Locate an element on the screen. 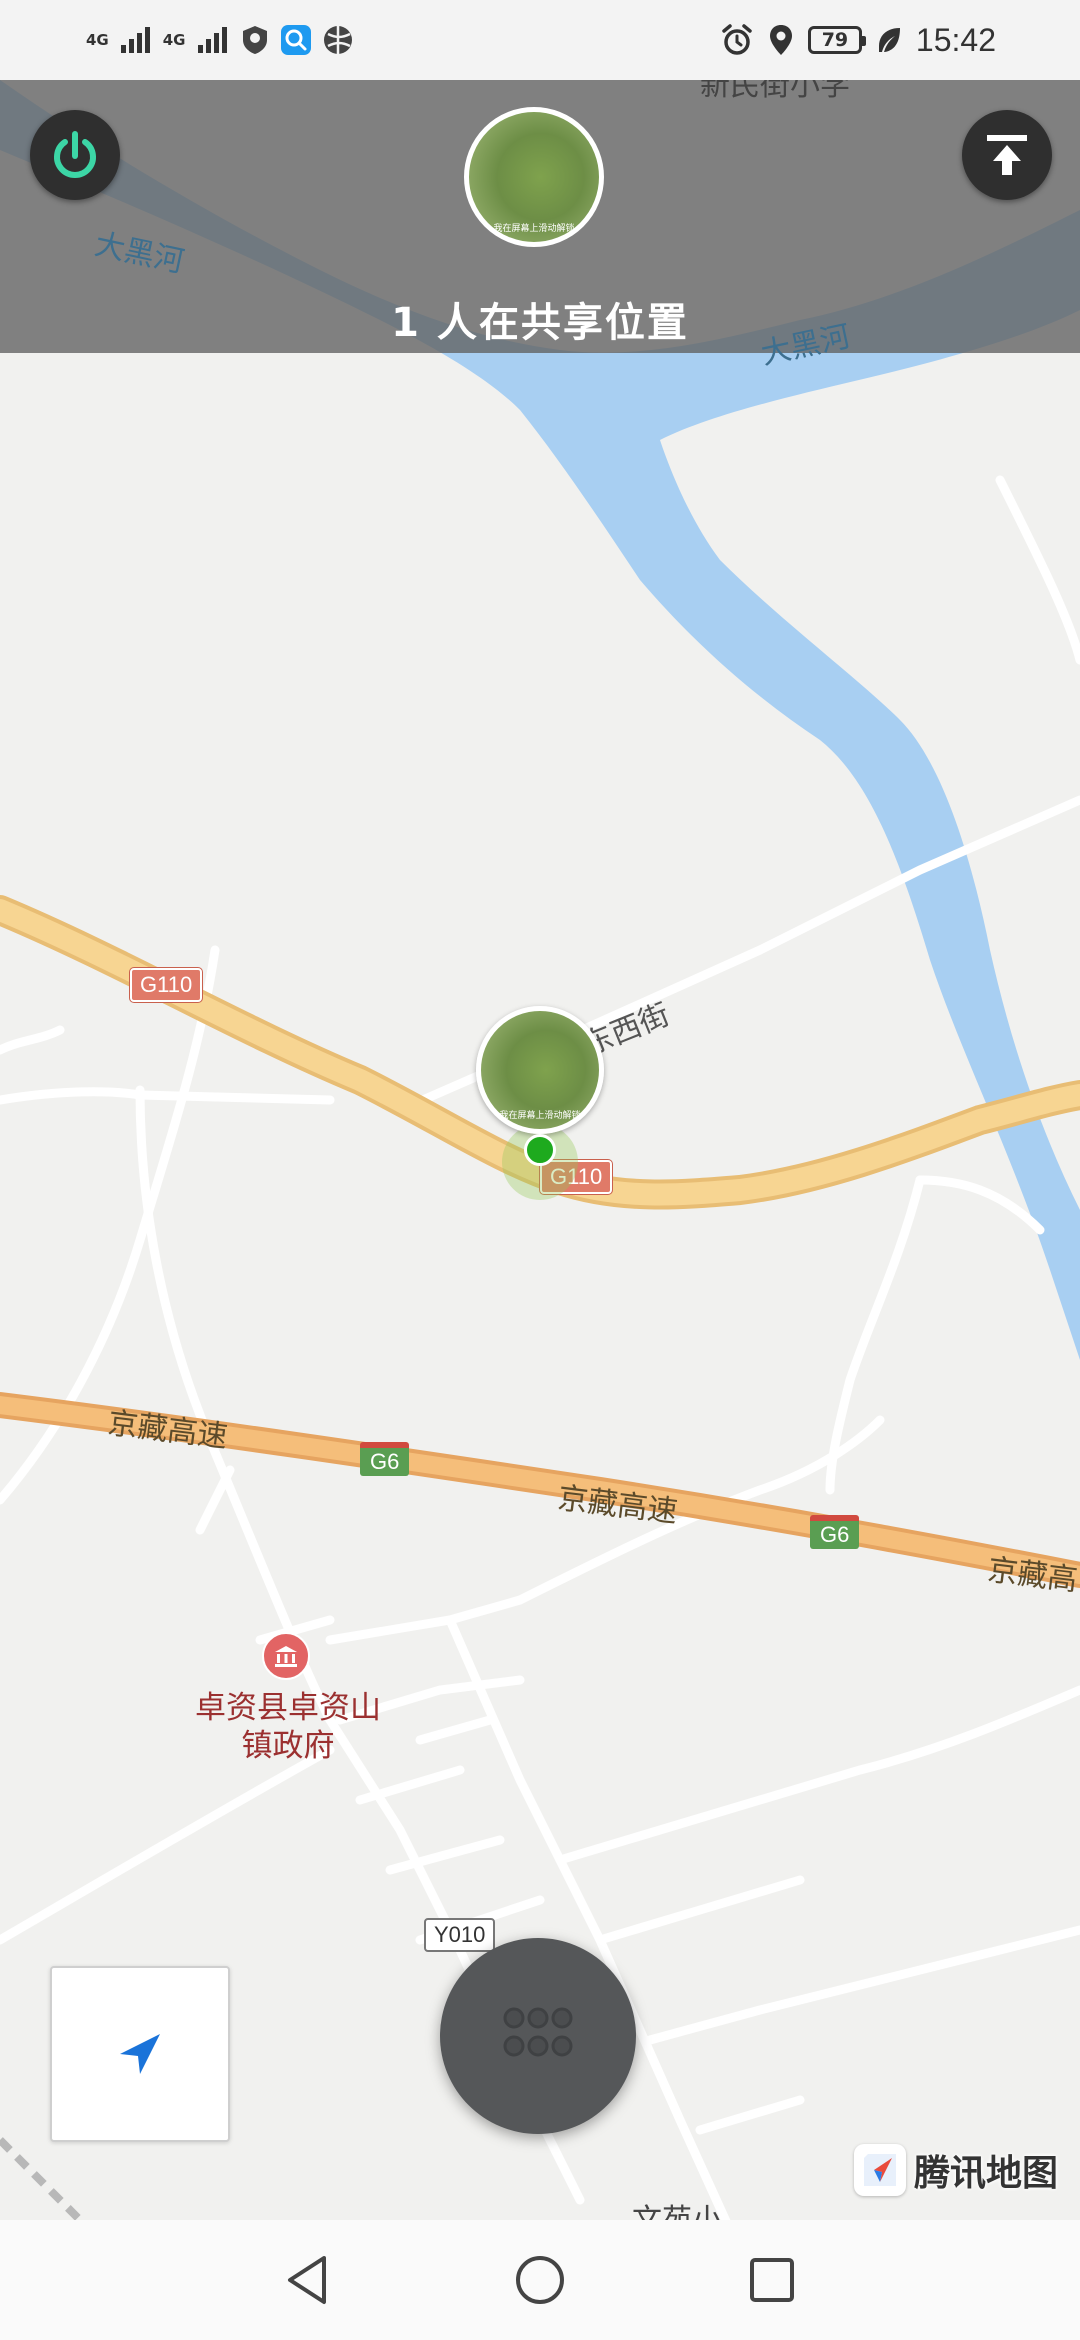 The width and height of the screenshot is (1080, 2340). recents-square-icon is located at coordinates (772, 2280).